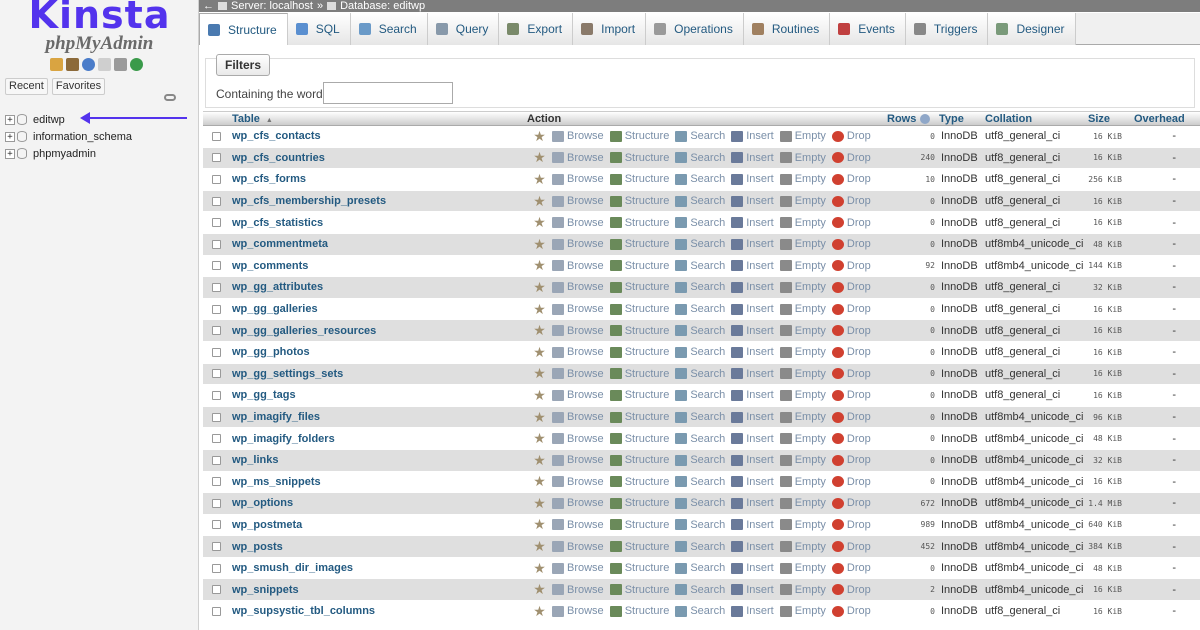 Image resolution: width=1200 pixels, height=630 pixels. What do you see at coordinates (925, 118) in the screenshot?
I see `help-icon` at bounding box center [925, 118].